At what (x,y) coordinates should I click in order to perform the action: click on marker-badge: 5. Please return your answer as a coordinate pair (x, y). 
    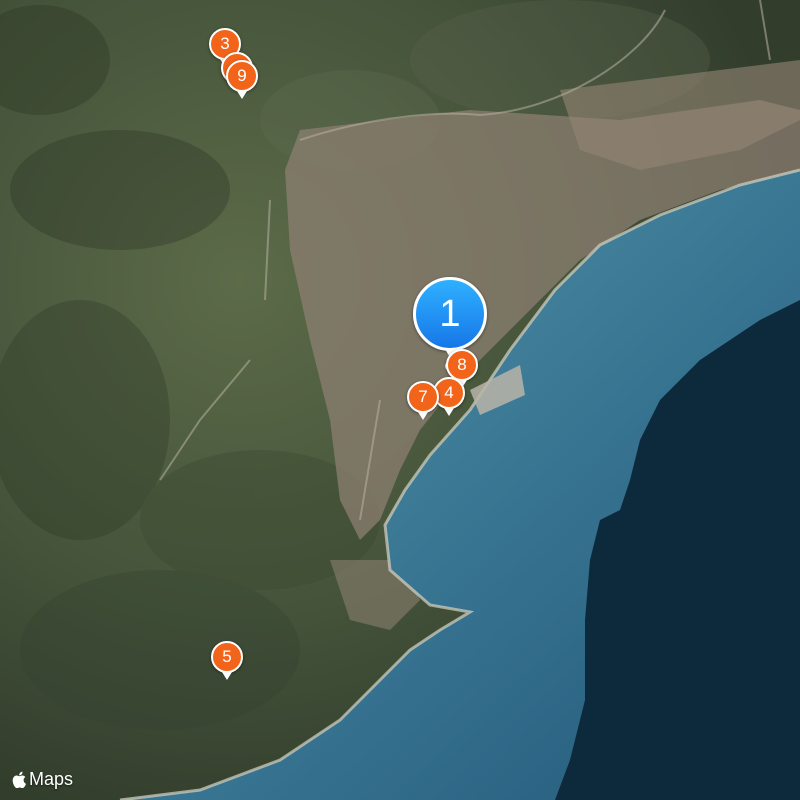
    Looking at the image, I should click on (227, 657).